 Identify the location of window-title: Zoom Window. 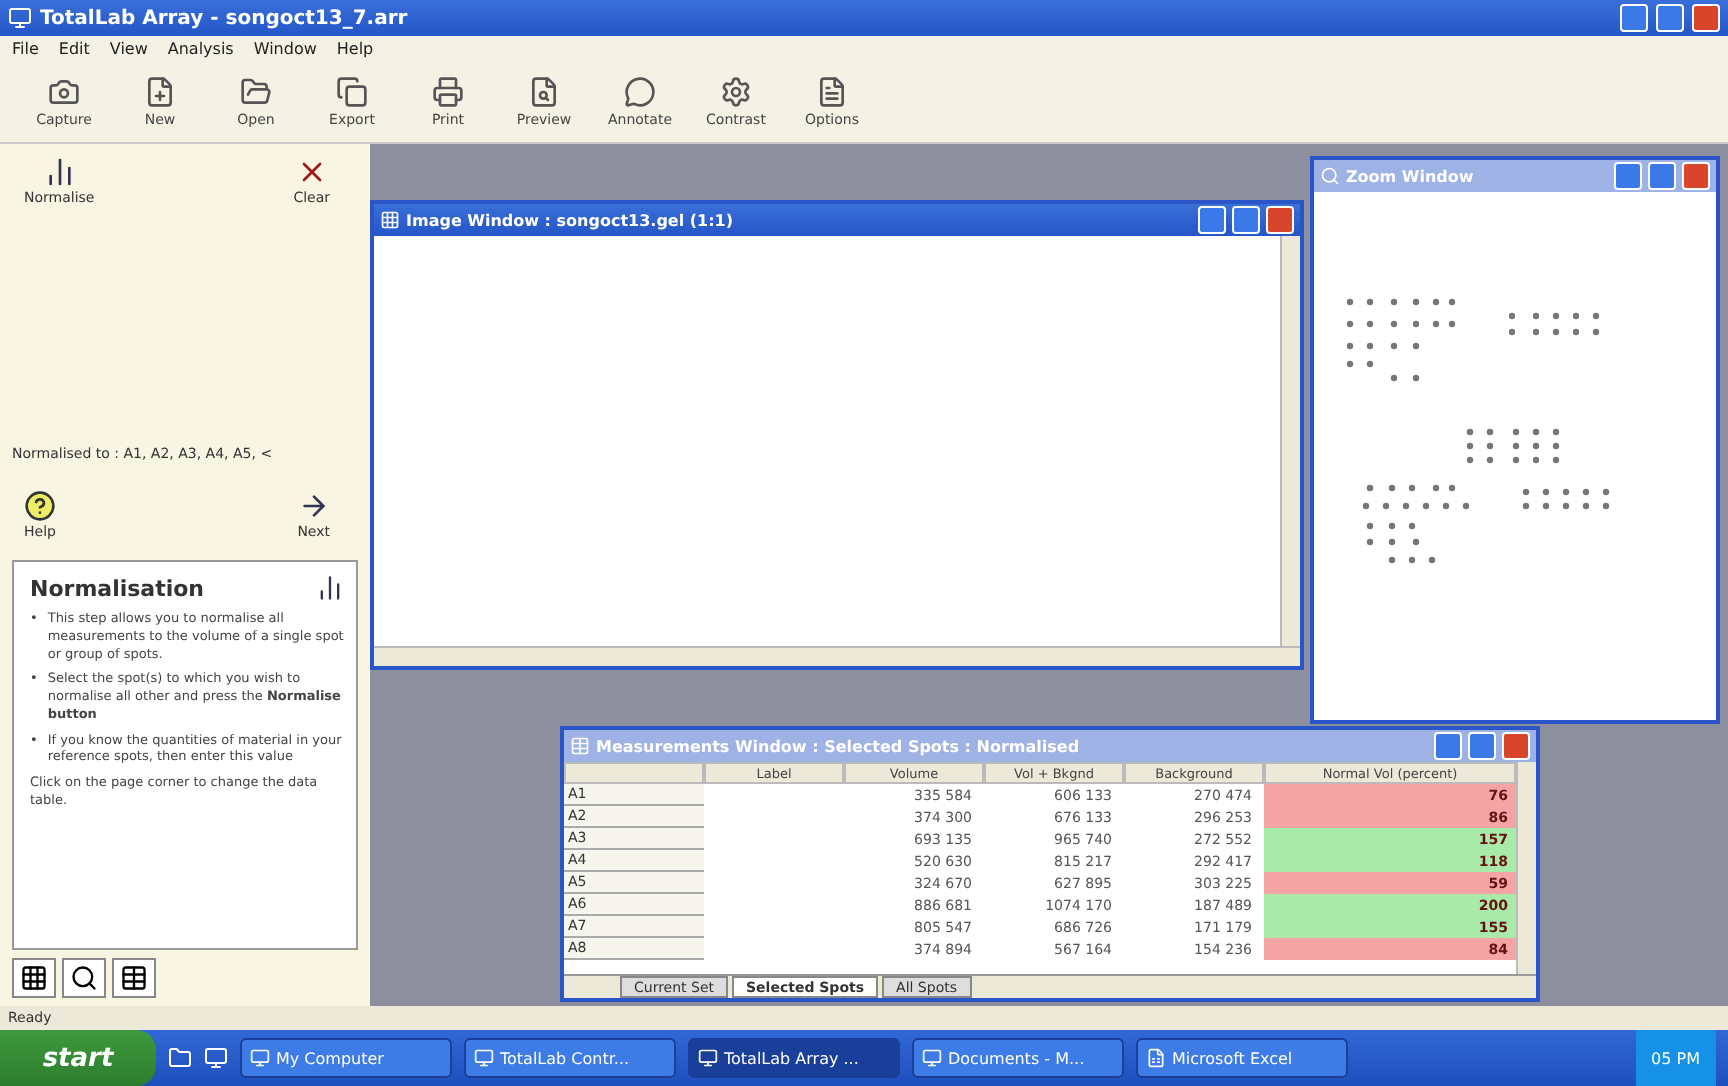
(1411, 176).